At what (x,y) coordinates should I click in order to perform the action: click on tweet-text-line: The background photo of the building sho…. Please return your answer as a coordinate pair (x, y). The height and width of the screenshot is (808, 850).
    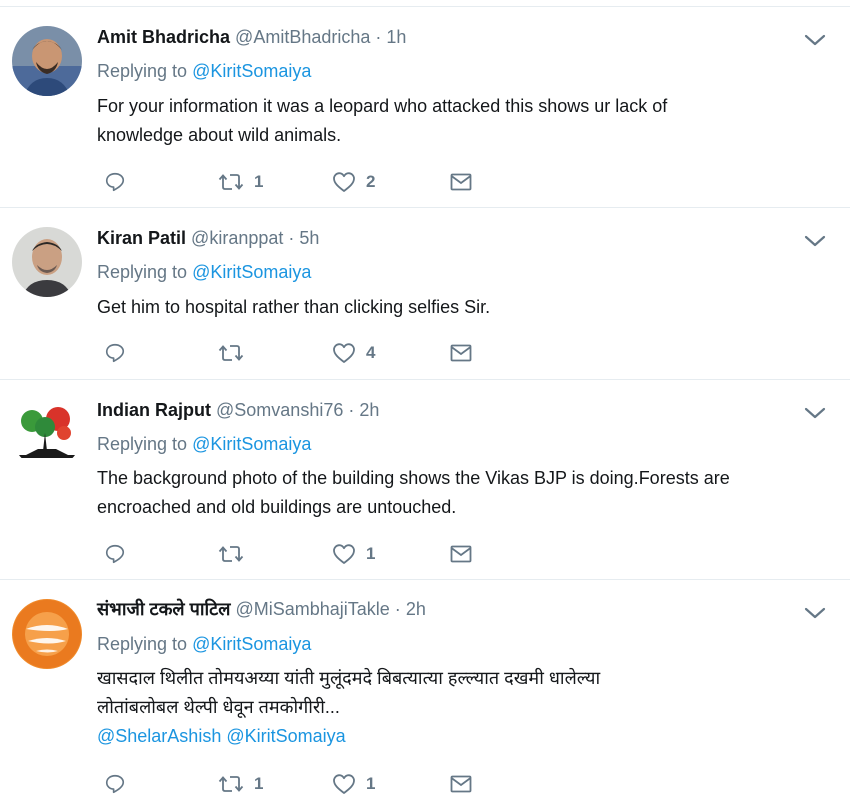
    Looking at the image, I should click on (413, 478).